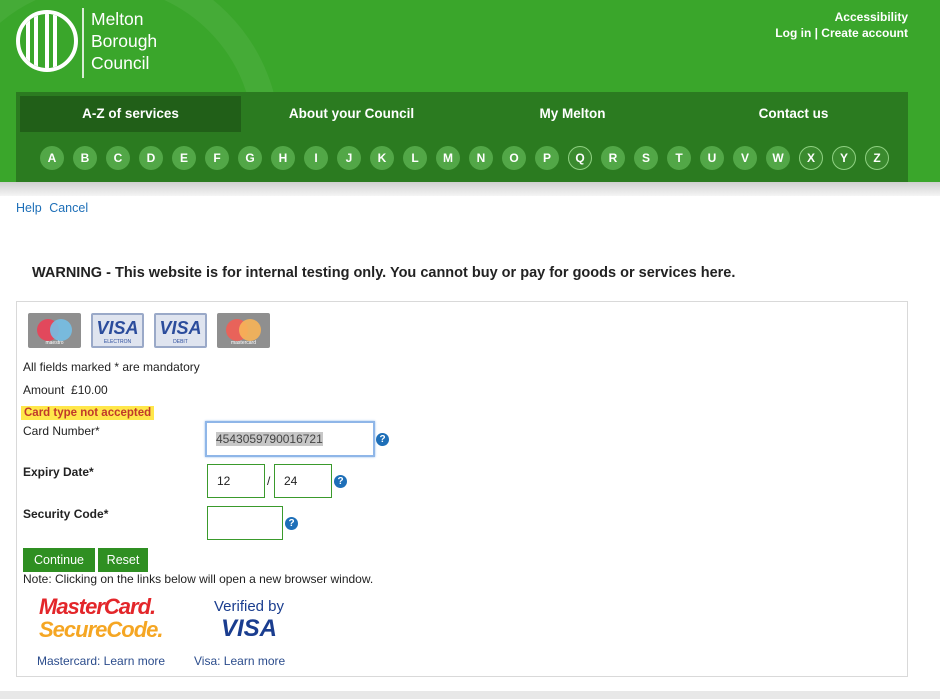 The image size is (940, 699). Describe the element at coordinates (68, 208) in the screenshot. I see `cancel-link: Cancel` at that location.